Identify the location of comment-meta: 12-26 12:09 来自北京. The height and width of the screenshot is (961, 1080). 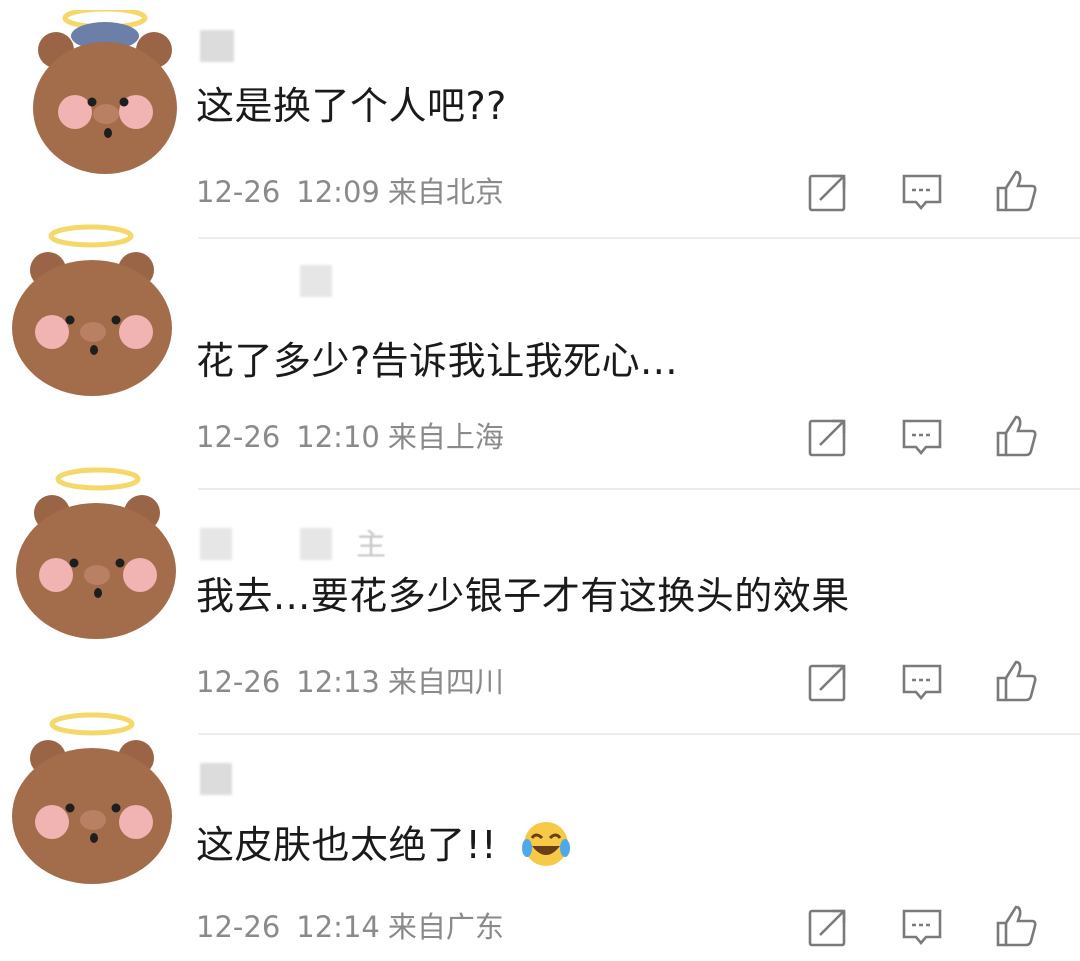
(350, 192).